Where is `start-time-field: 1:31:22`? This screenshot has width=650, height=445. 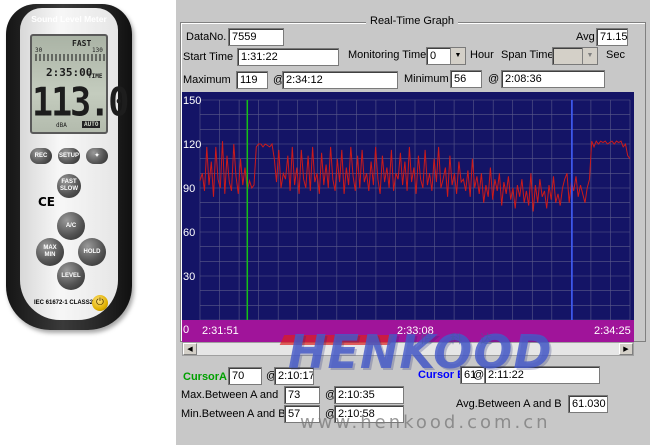
start-time-field: 1:31:22 is located at coordinates (288, 57).